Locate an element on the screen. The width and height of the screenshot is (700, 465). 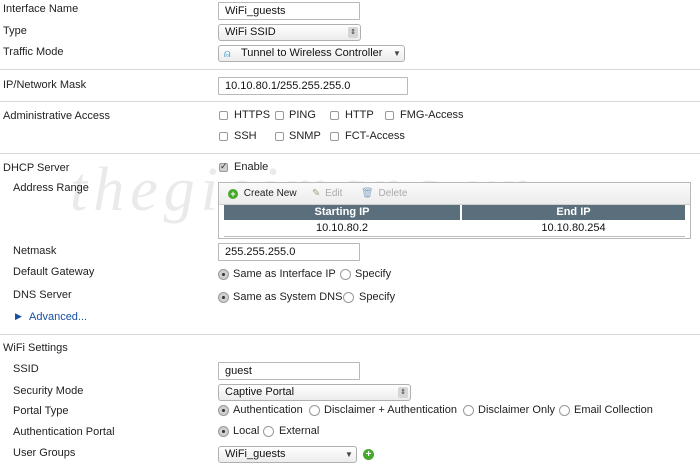
table-header: Starting IP End IP is located at coordinates (454, 212).